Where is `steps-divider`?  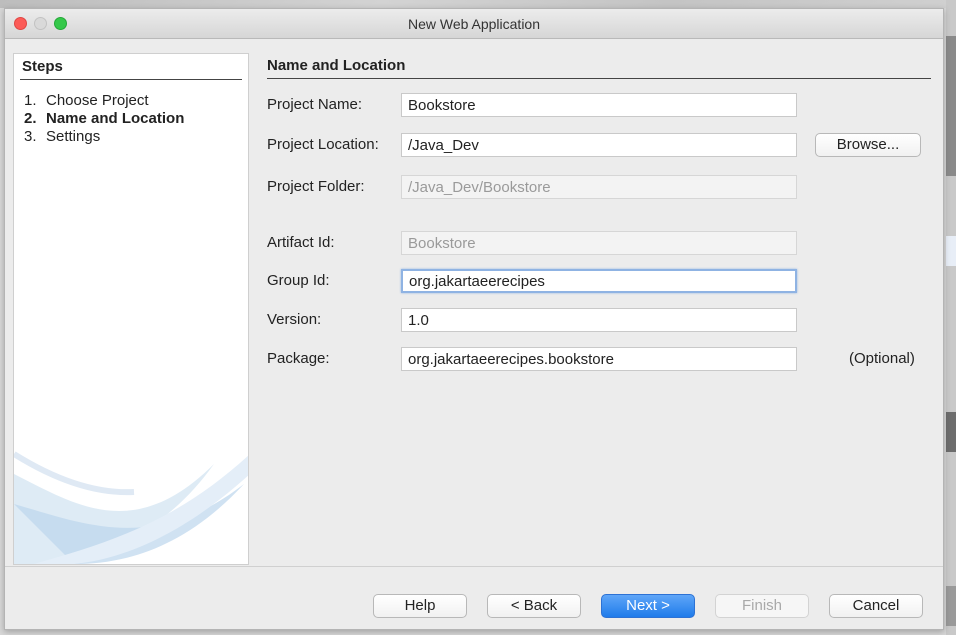 steps-divider is located at coordinates (131, 79).